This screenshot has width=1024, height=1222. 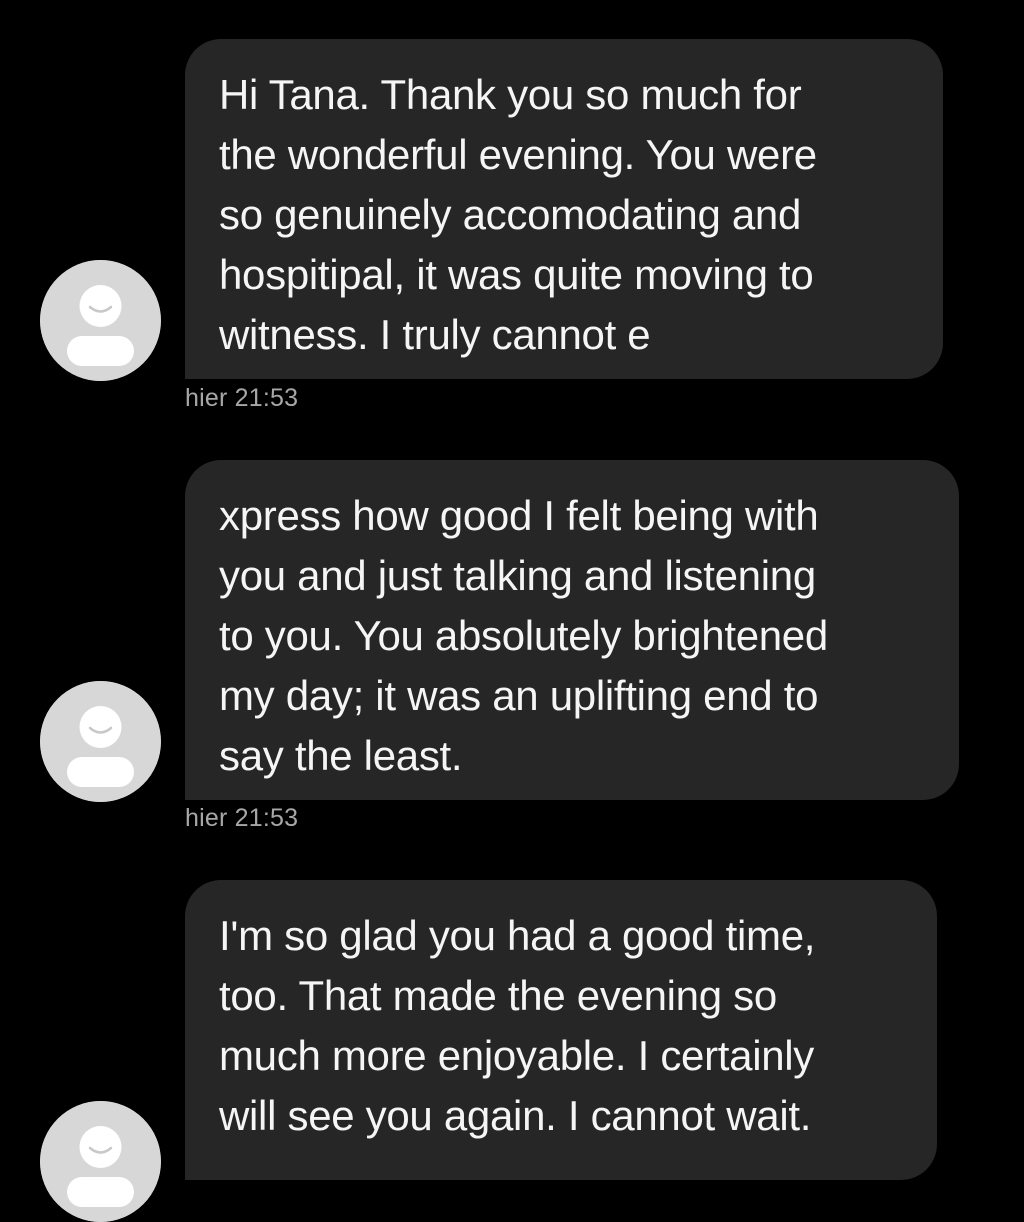 I want to click on message-line: to you. You absolutely brightened, so click(x=523, y=635).